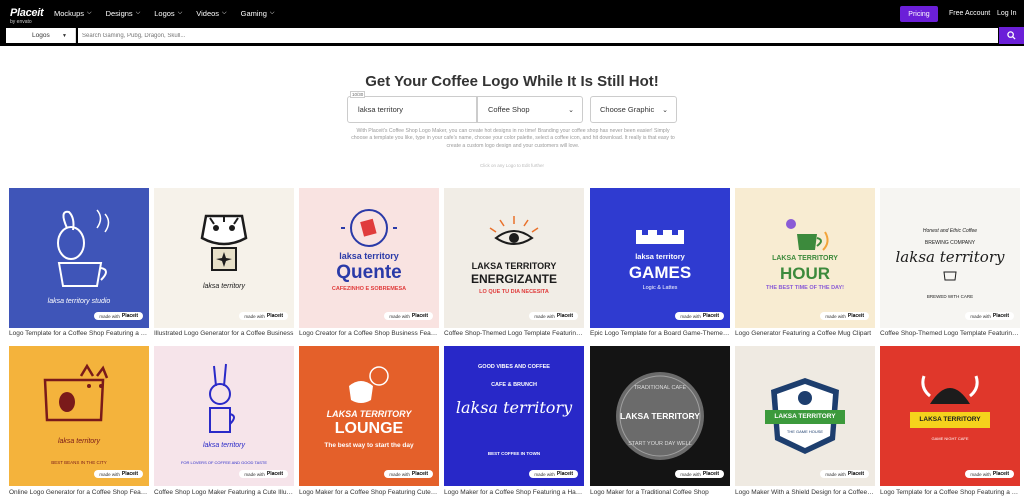  Describe the element at coordinates (224, 462) in the screenshot. I see `logo-tagline: FOR LOVERS OF COFFEE AND GOOD TASTE` at that location.